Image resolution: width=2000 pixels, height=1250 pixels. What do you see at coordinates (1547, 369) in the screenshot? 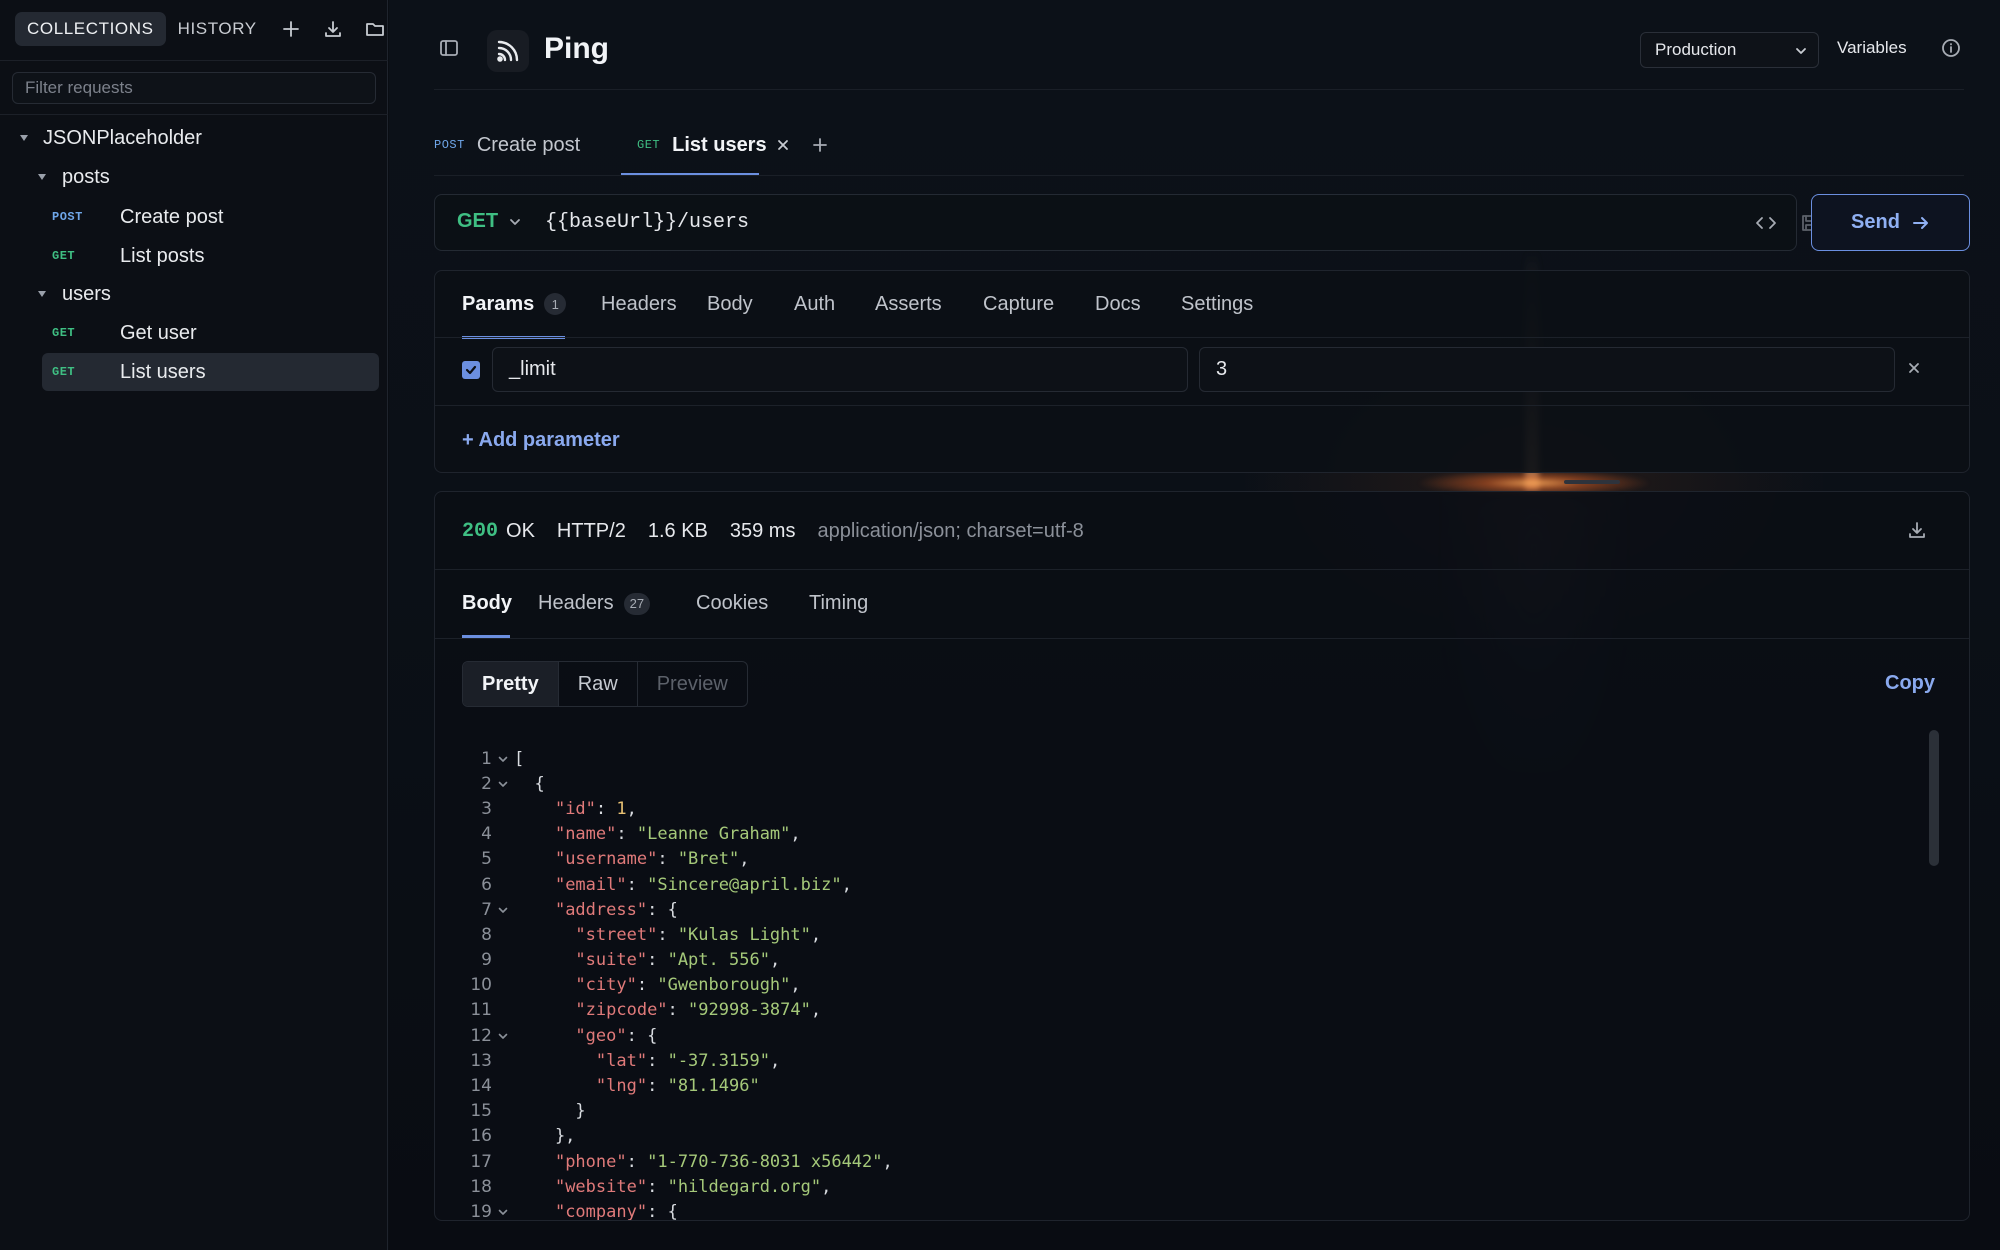
I see `param-value-input: 3` at bounding box center [1547, 369].